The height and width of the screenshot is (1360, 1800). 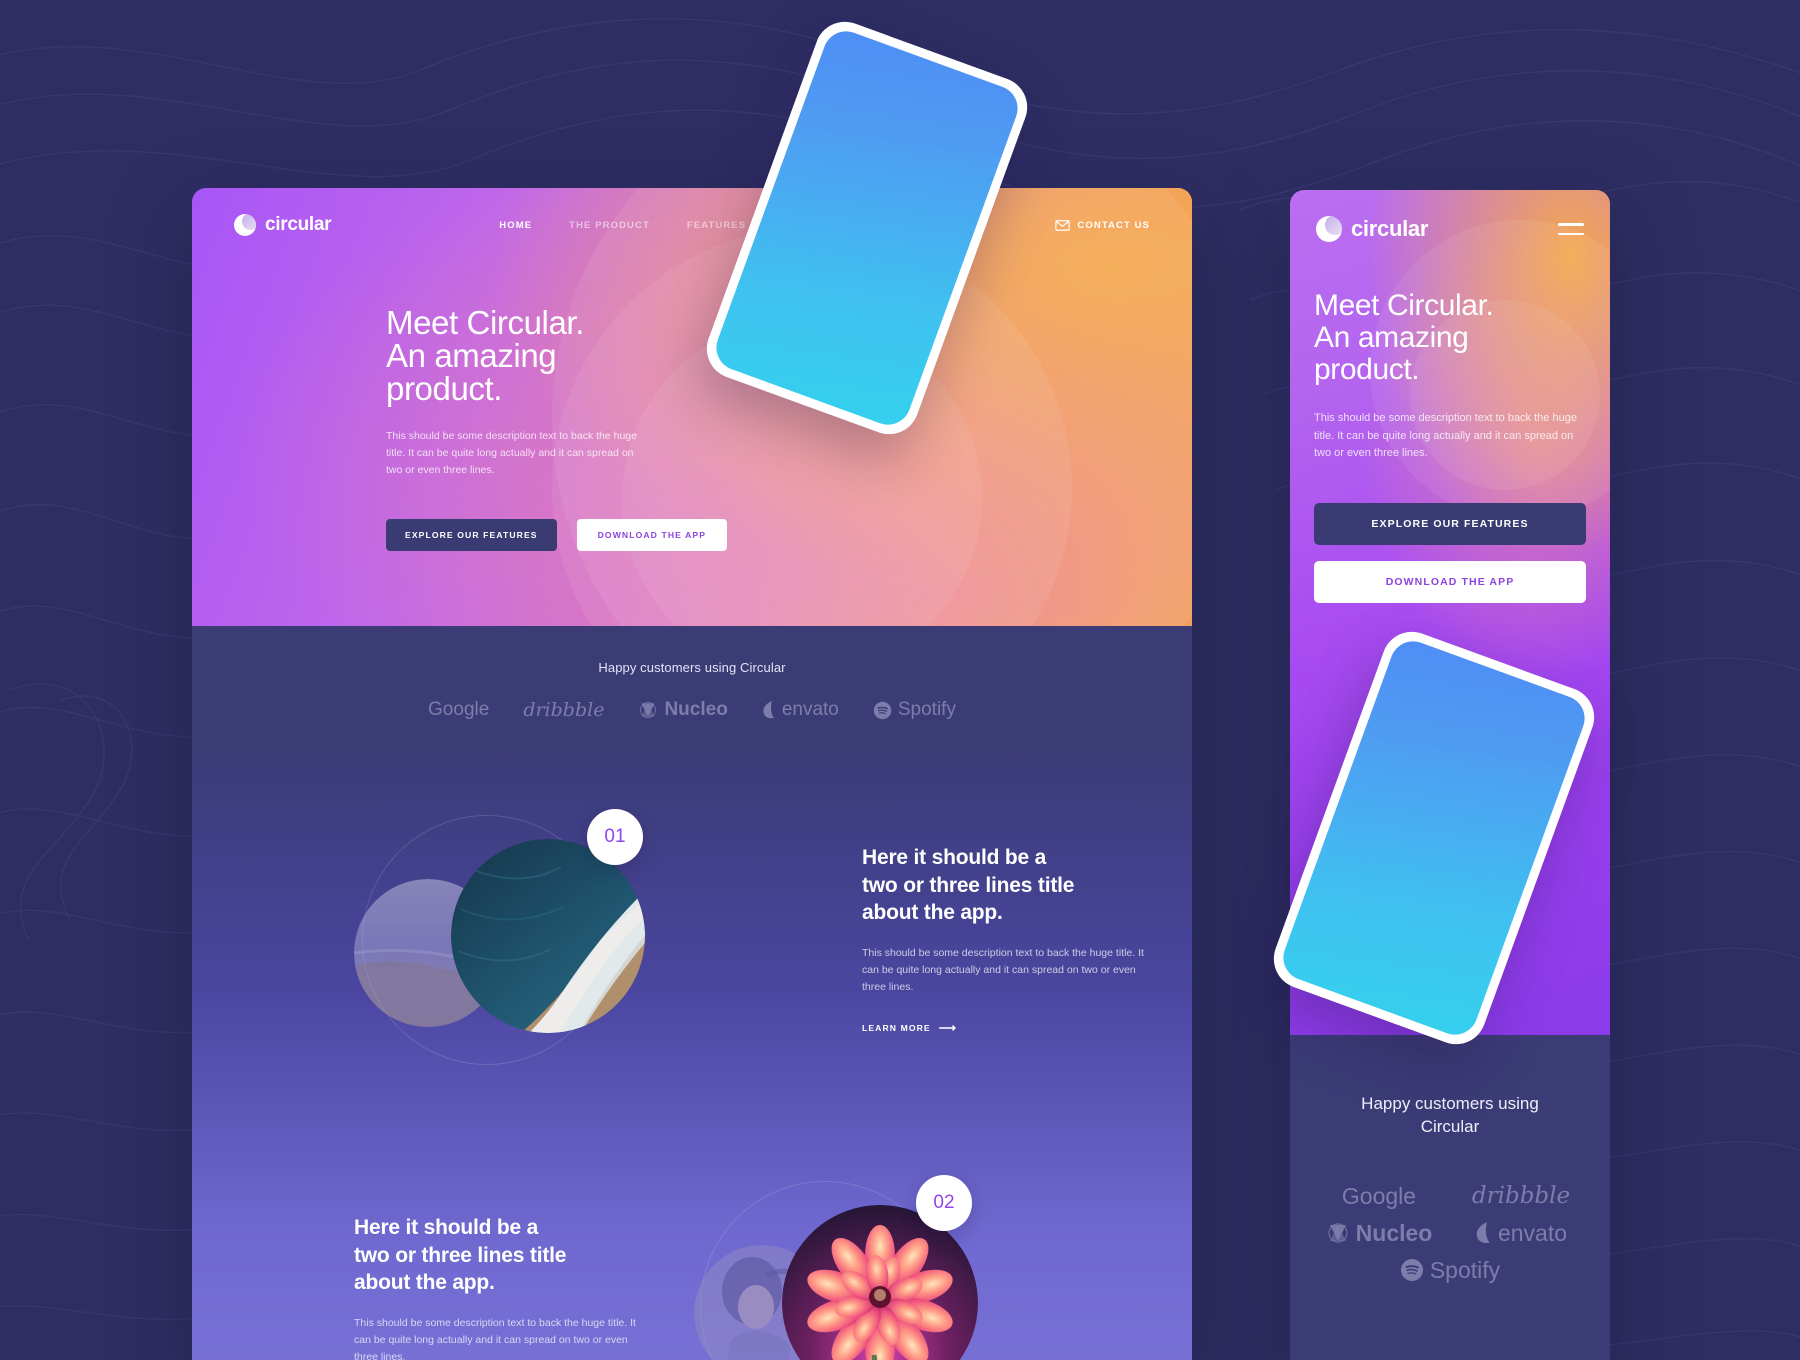 I want to click on mobile-explore-our-features-button: EXPLORE OUR FEATURES, so click(x=1450, y=524).